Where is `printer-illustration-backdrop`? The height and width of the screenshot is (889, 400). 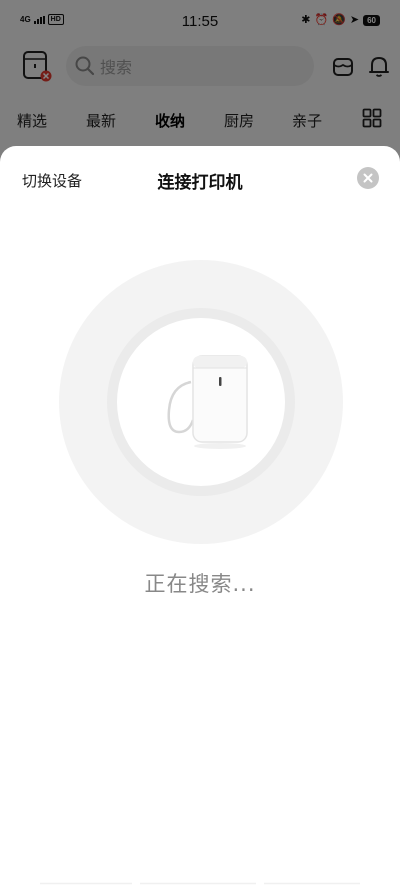
printer-illustration-backdrop is located at coordinates (201, 402).